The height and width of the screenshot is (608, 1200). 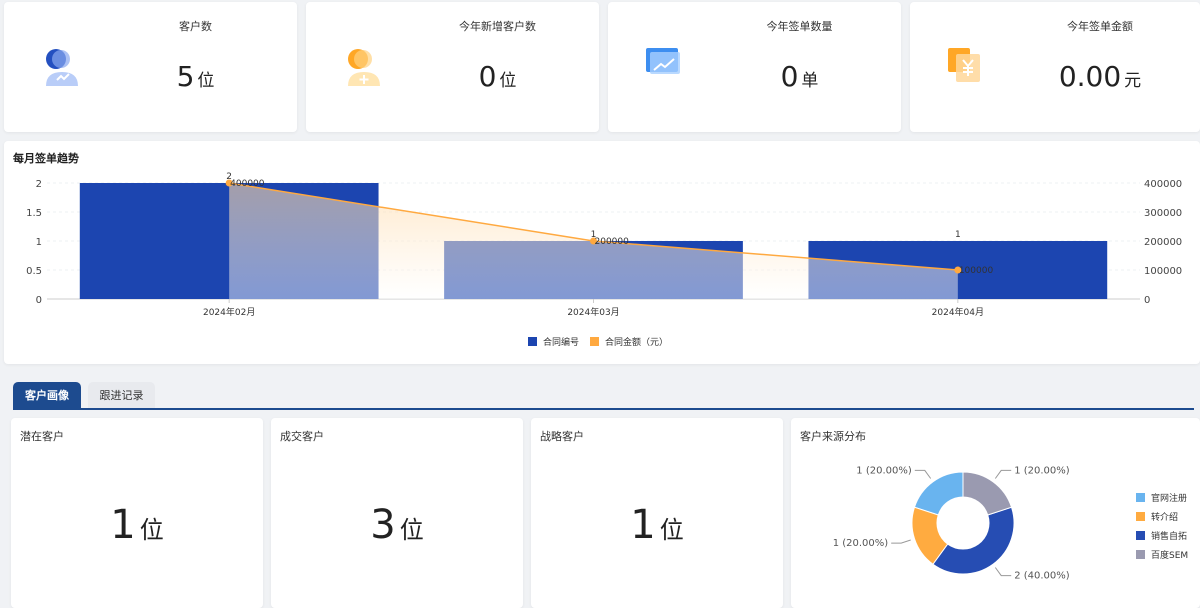 I want to click on stat-value: 0.00, so click(x=1090, y=76).